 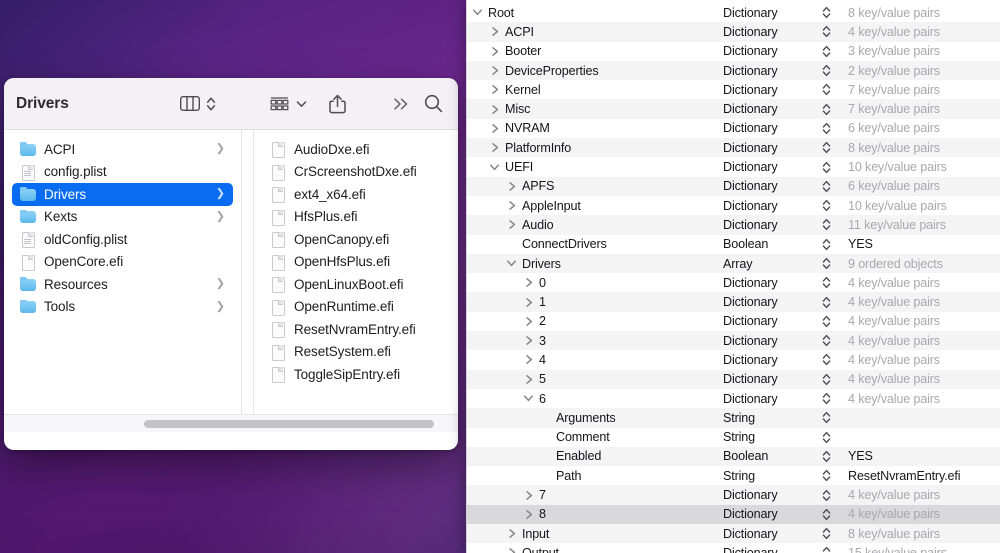 I want to click on plist-value-label: 9 ordered objects, so click(x=917, y=264).